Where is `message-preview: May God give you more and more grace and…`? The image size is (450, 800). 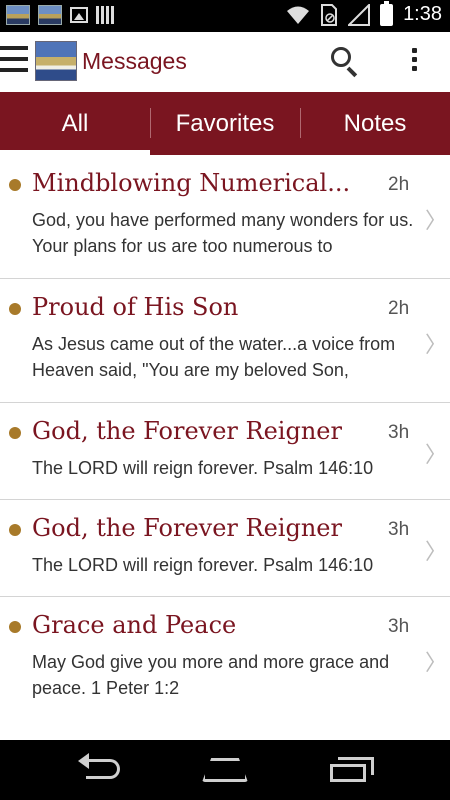
message-preview: May God give you more and more grace and… is located at coordinates (211, 675).